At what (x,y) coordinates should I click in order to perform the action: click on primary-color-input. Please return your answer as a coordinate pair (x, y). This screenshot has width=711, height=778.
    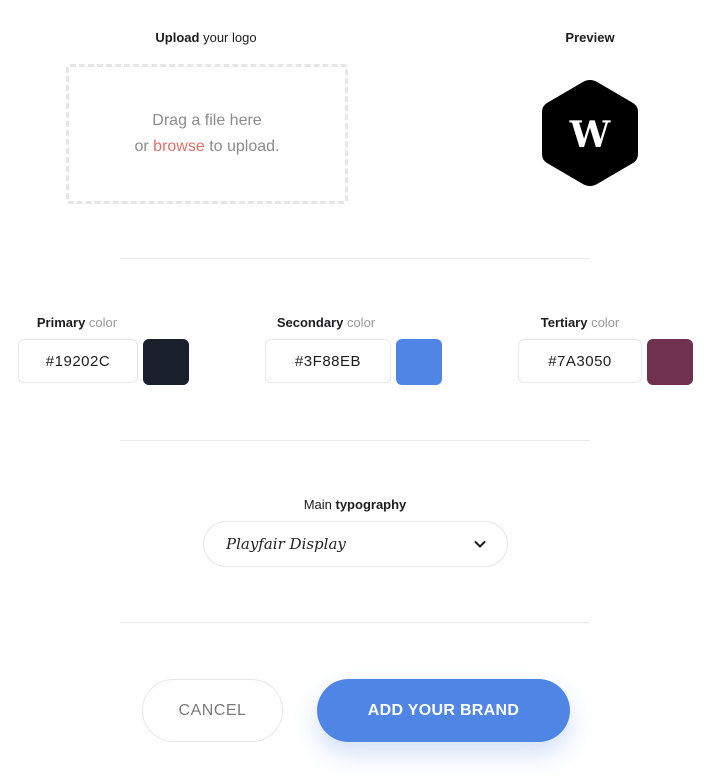
    Looking at the image, I should click on (78, 361).